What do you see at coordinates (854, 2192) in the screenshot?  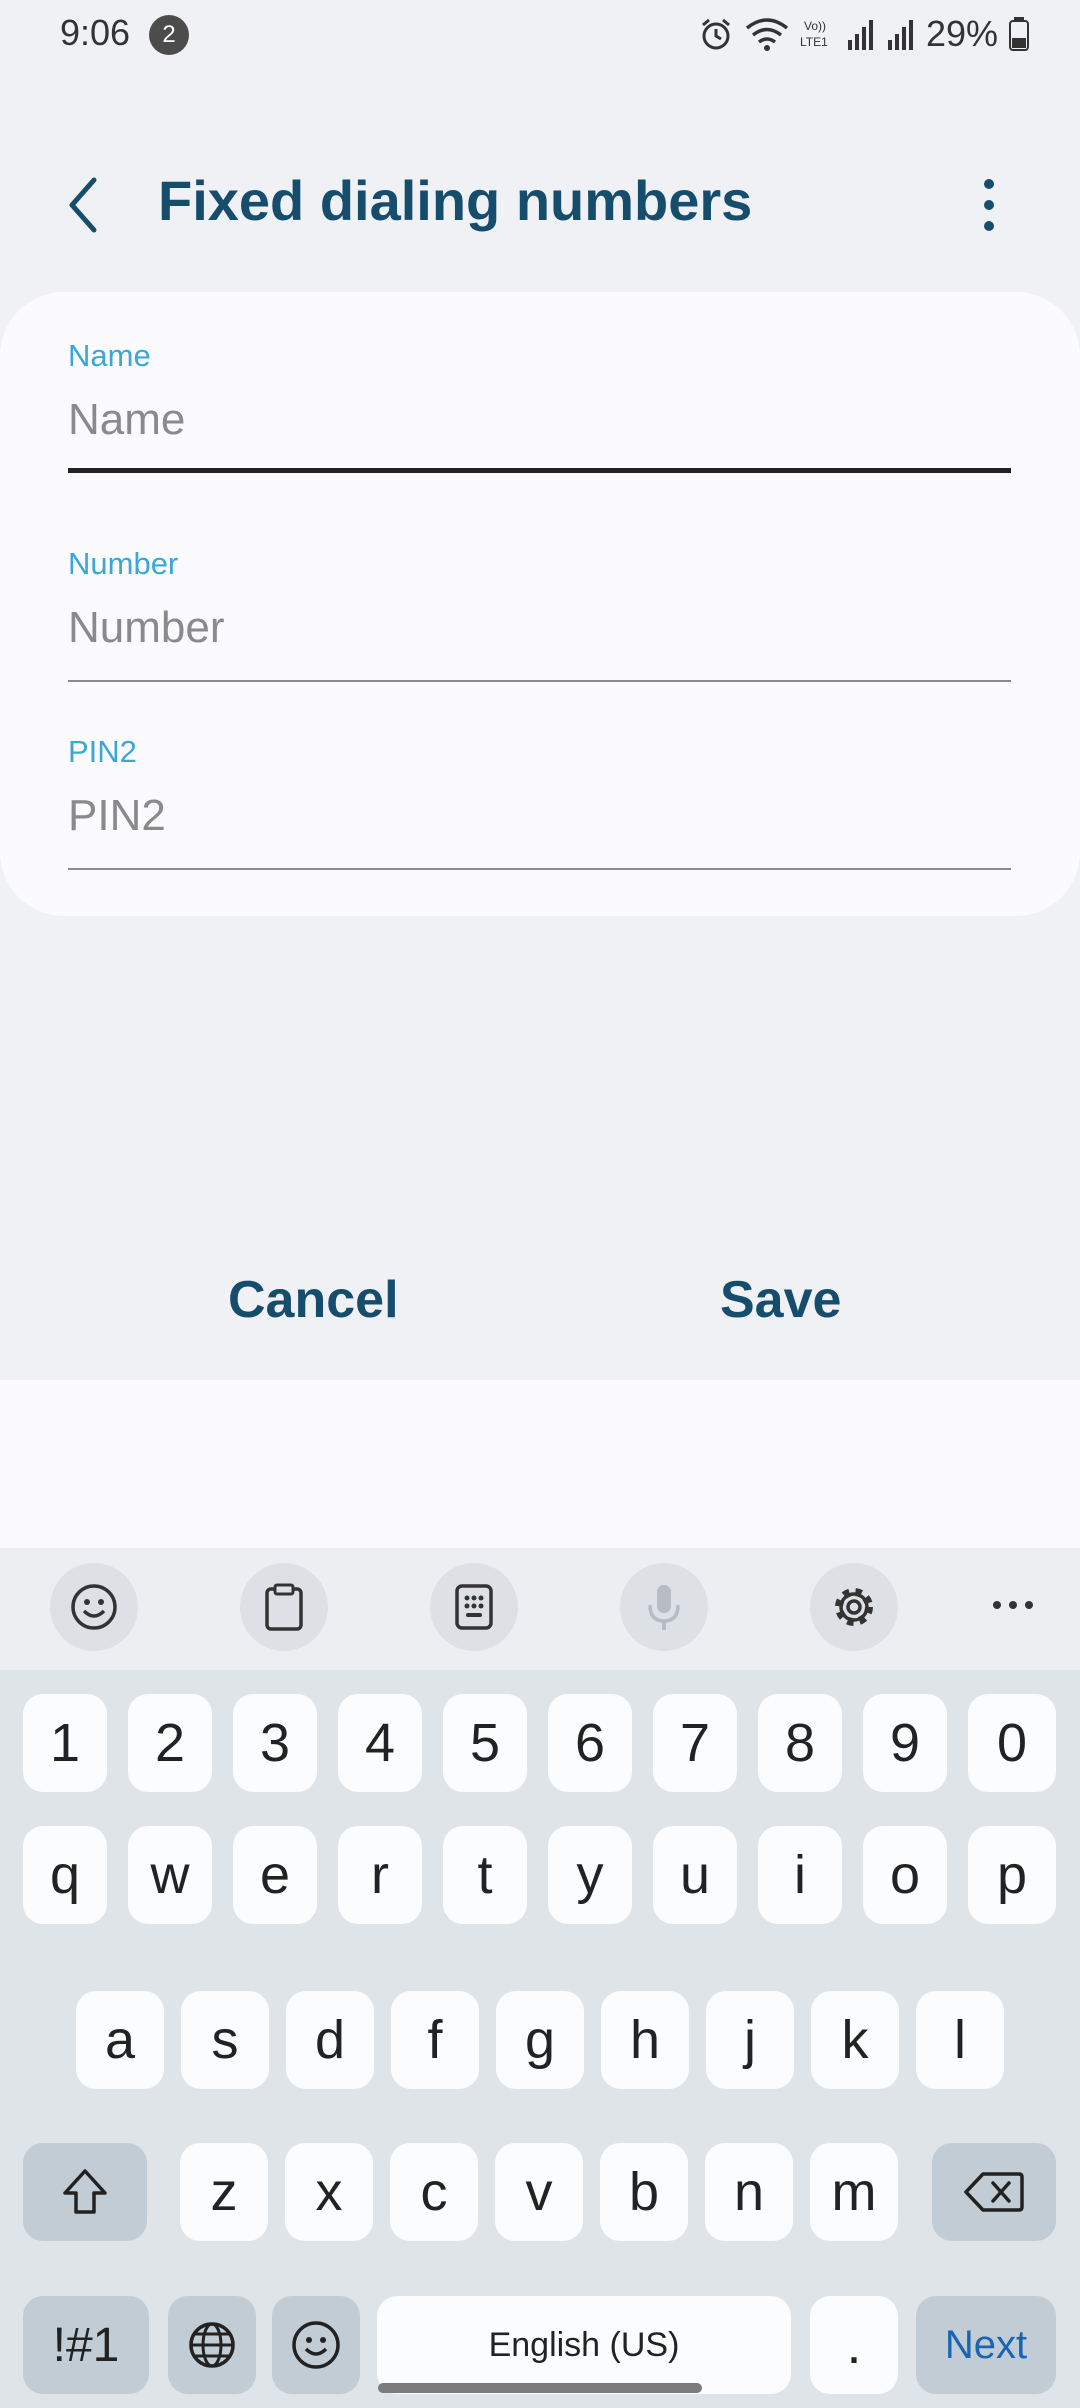 I see `key-m: m` at bounding box center [854, 2192].